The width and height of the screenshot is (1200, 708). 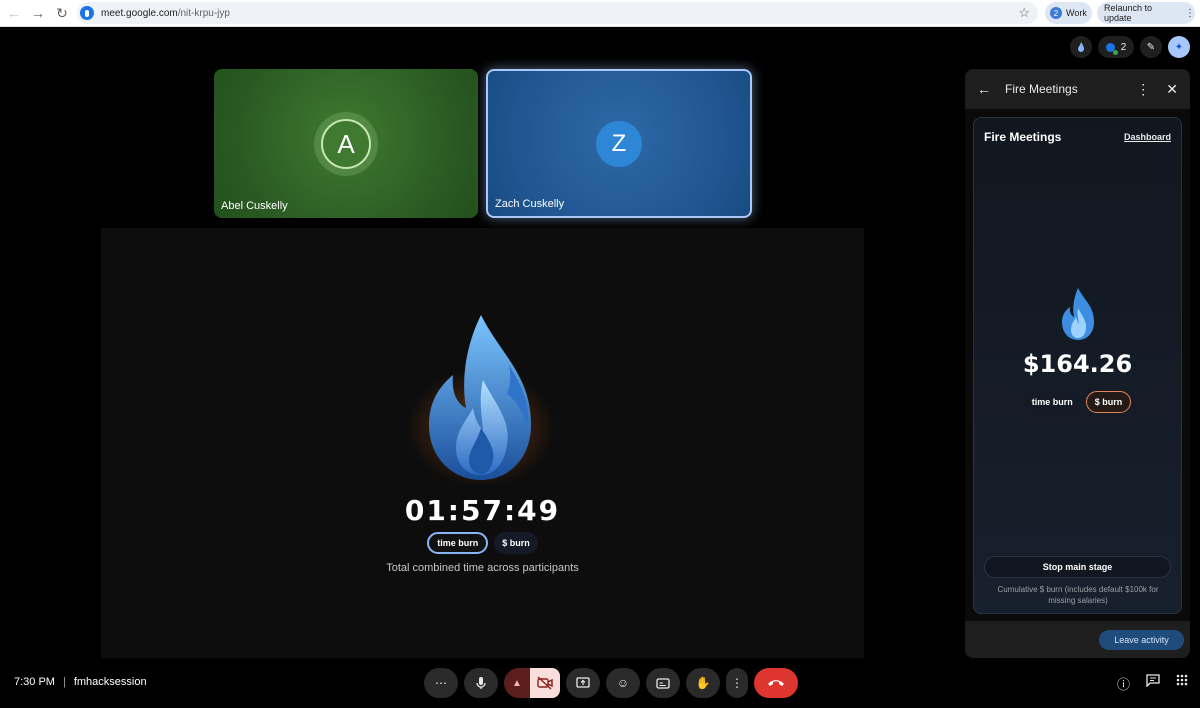 I want to click on kebab-menu-icon: ⋮, so click(x=1190, y=13).